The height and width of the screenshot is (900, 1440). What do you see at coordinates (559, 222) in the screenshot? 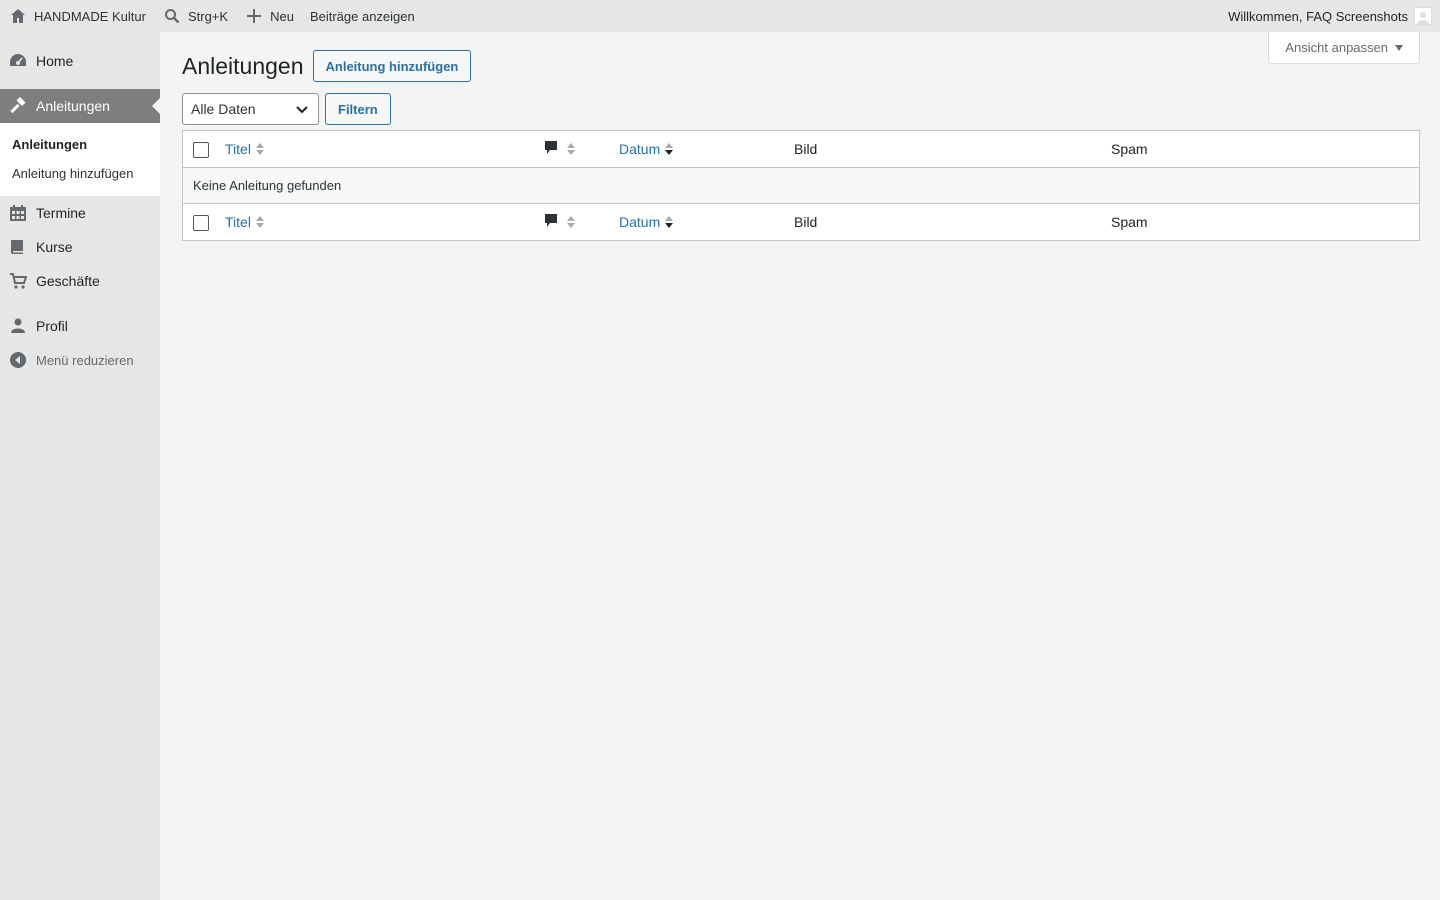
I see `column-comments-sort-footer` at bounding box center [559, 222].